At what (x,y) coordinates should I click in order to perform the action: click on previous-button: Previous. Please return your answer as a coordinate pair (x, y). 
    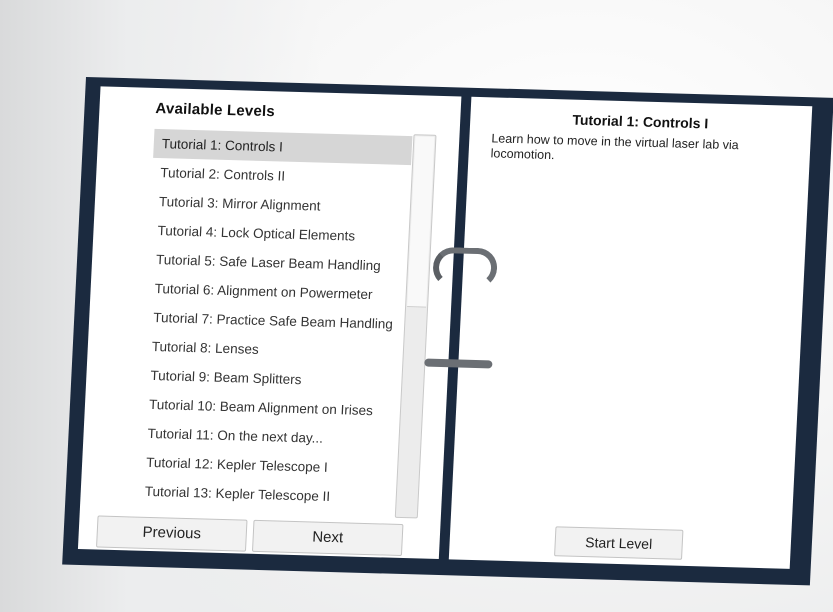
    Looking at the image, I should click on (172, 533).